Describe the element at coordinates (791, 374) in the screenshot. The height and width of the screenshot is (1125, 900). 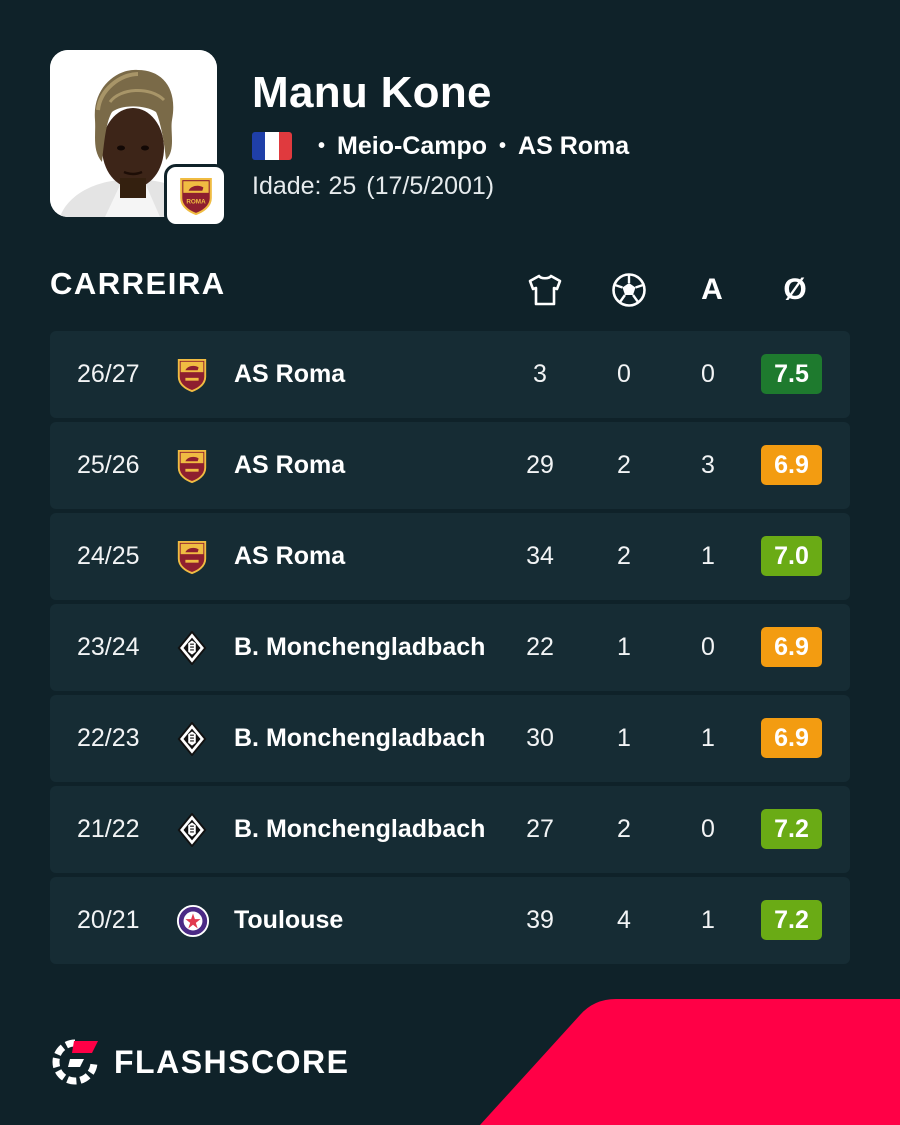
I see `rating-badge: 7.5` at that location.